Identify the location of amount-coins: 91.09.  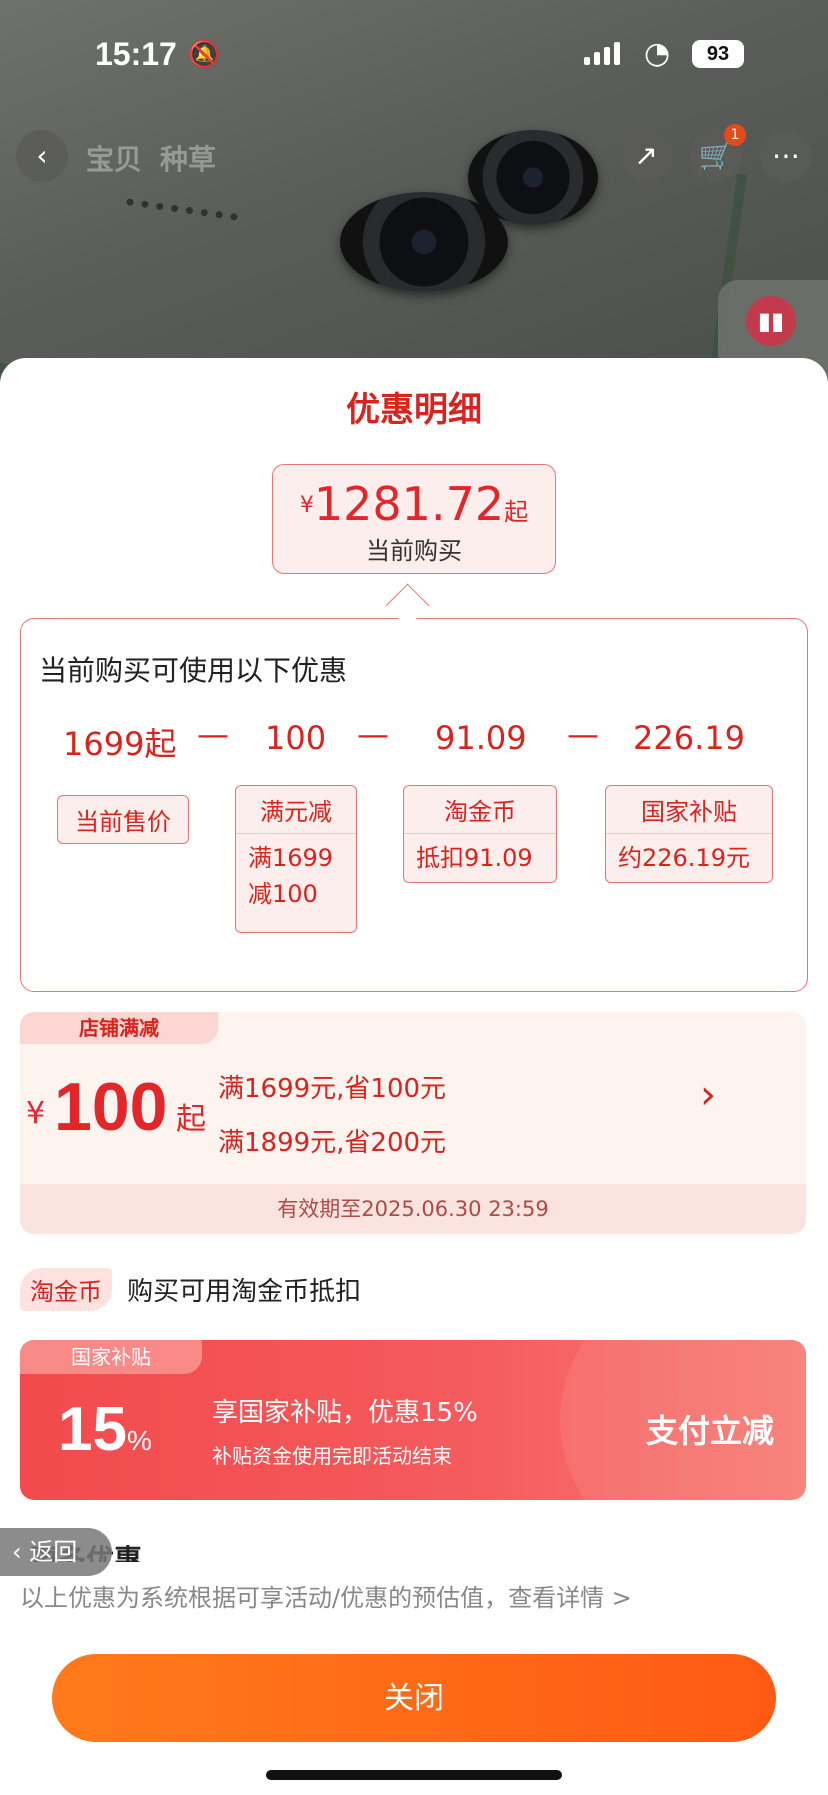
(481, 738).